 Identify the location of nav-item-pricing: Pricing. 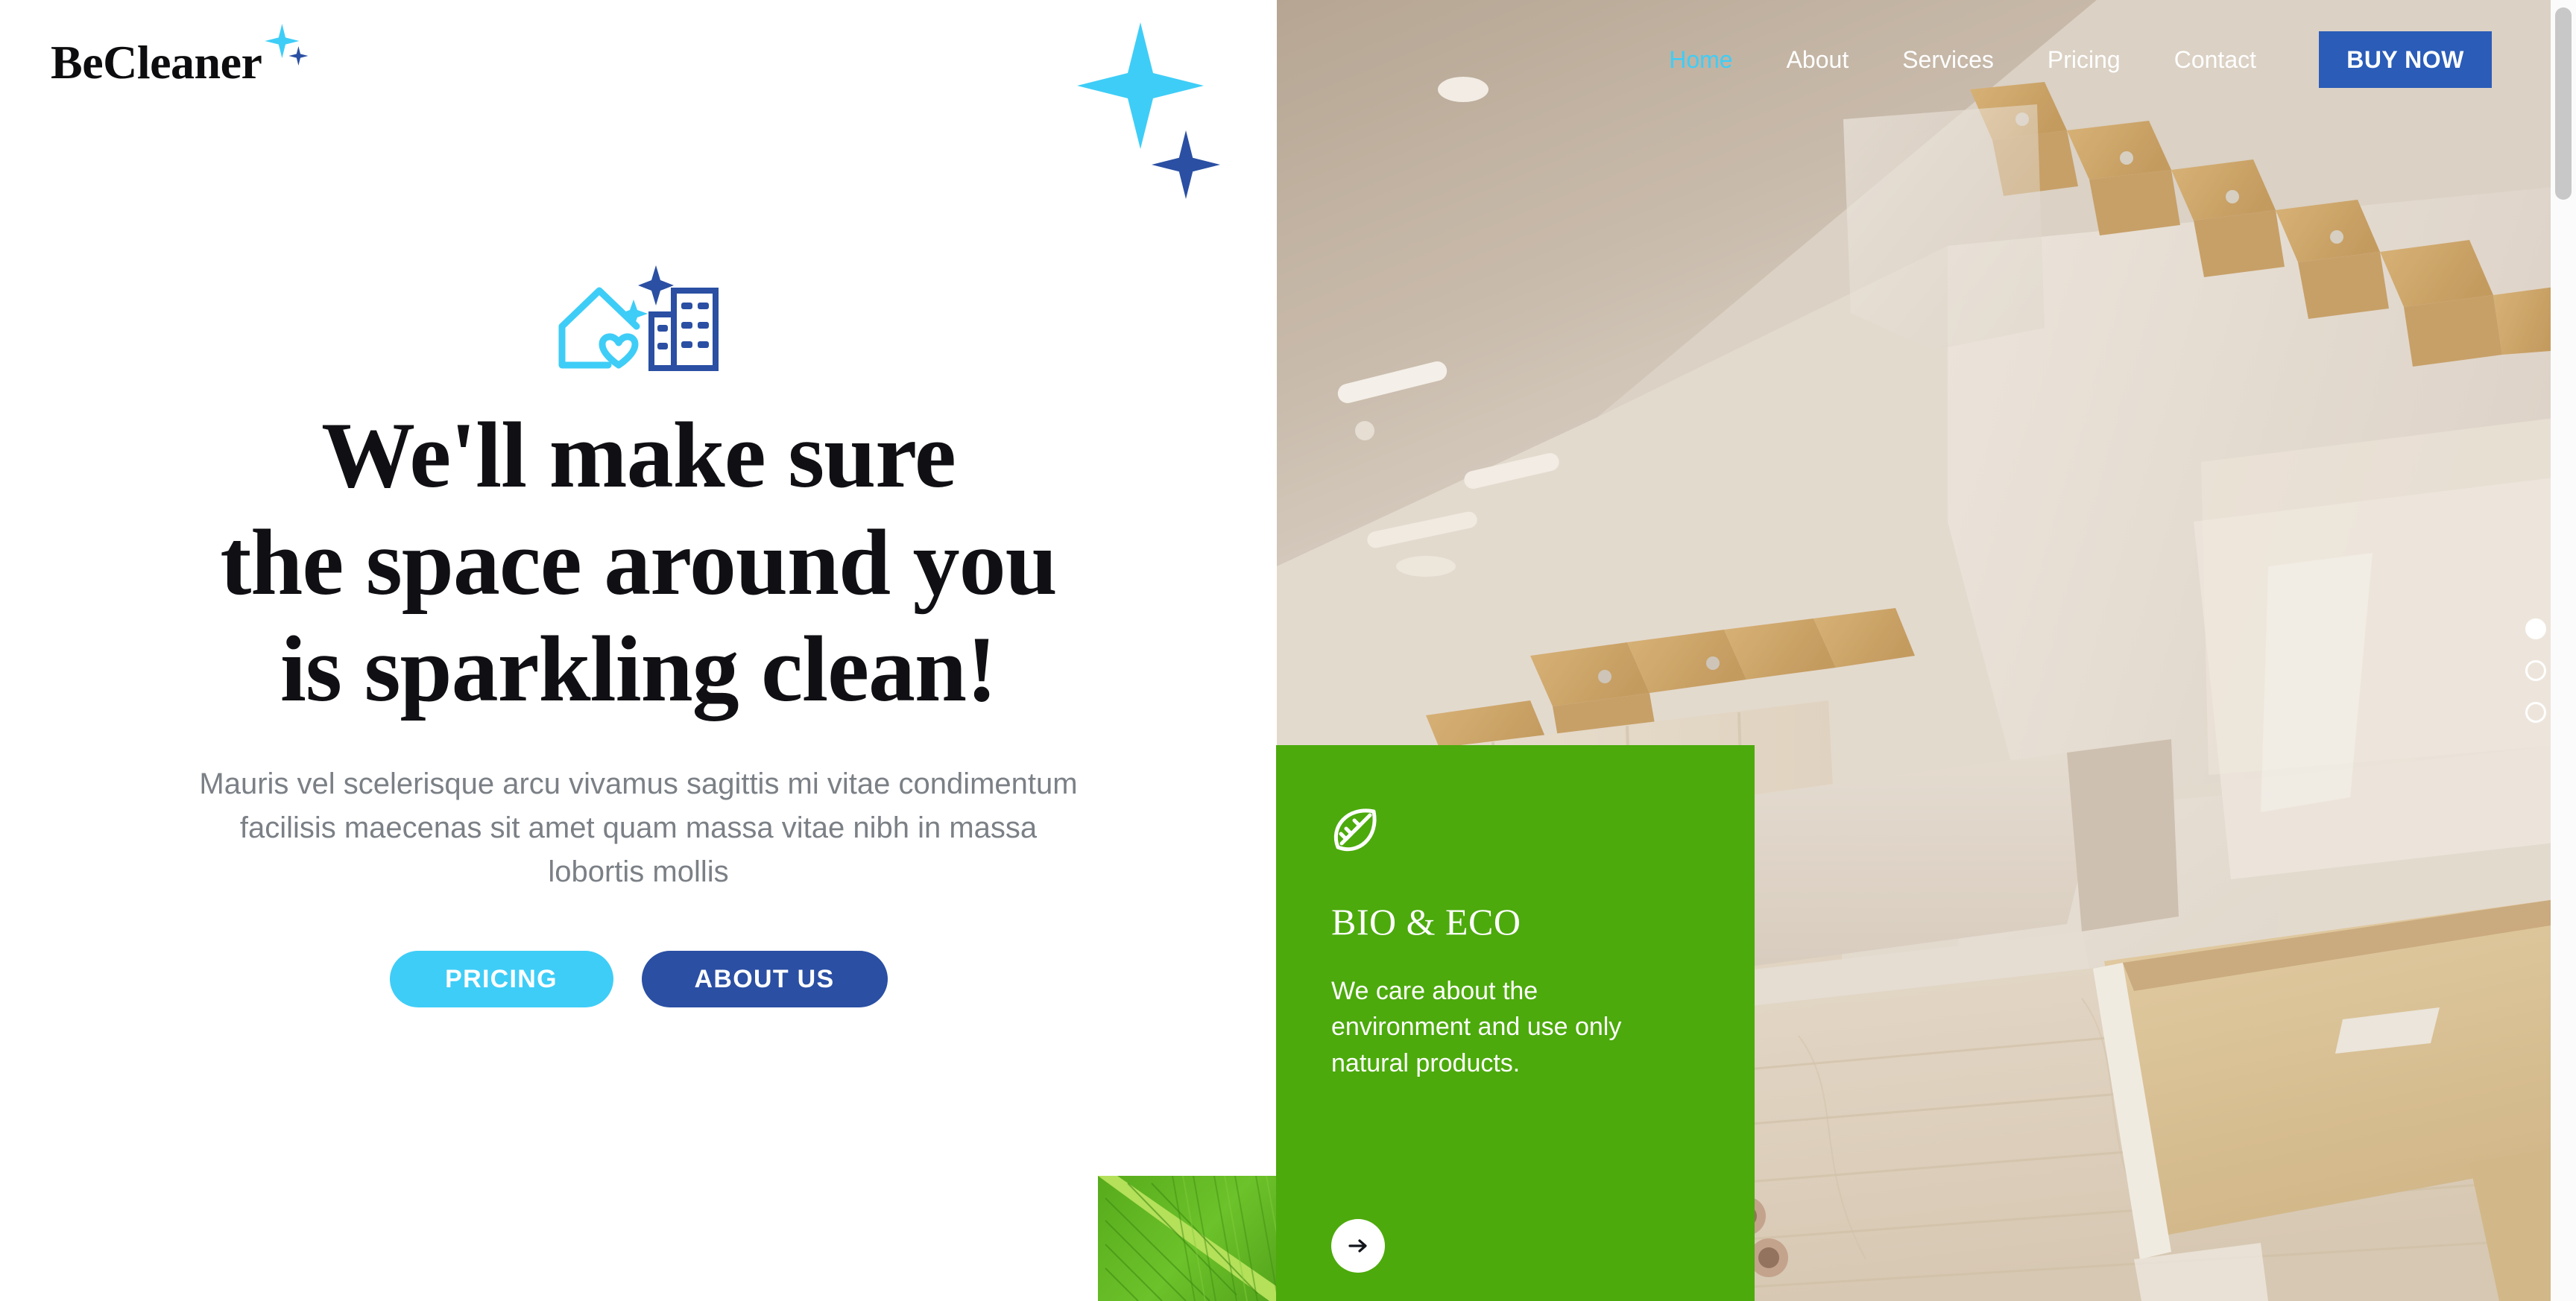
(2084, 60).